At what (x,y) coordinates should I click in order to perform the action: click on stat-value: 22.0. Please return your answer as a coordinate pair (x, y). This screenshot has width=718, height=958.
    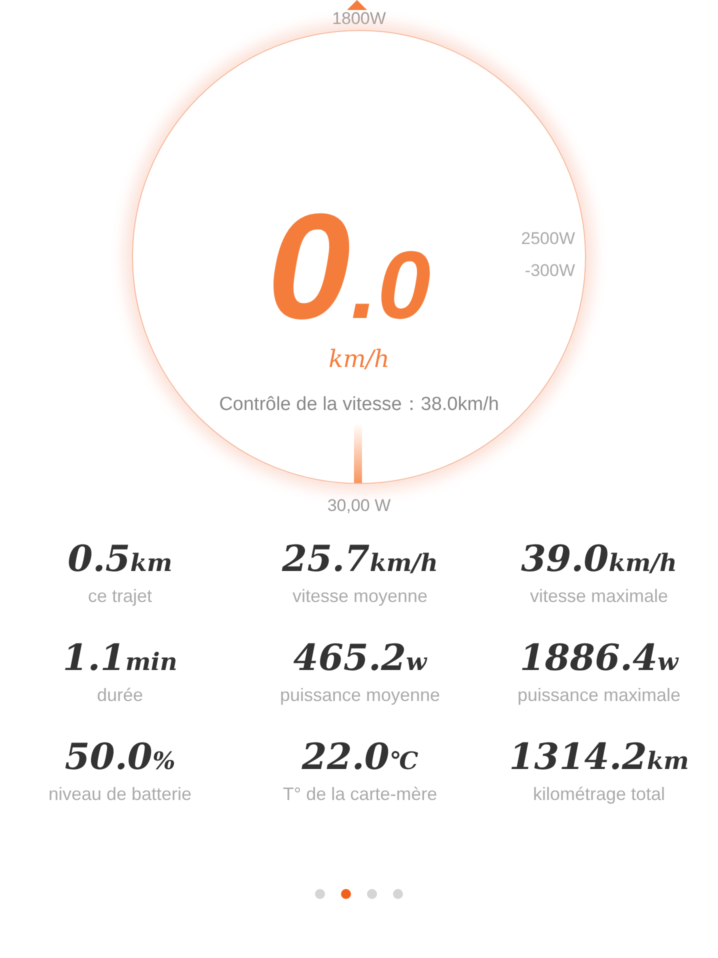
    Looking at the image, I should click on (346, 757).